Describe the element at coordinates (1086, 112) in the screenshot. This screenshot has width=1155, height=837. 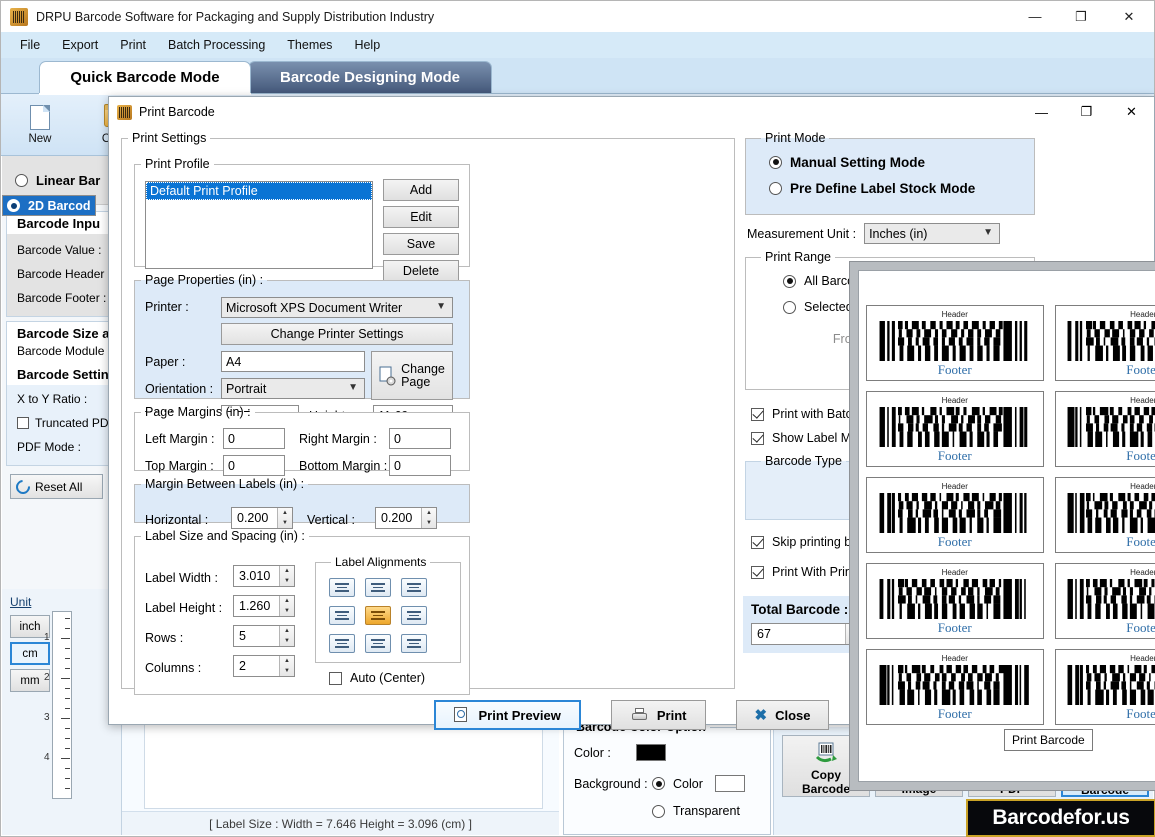
I see `dialog-maximize-icon: ❐` at that location.